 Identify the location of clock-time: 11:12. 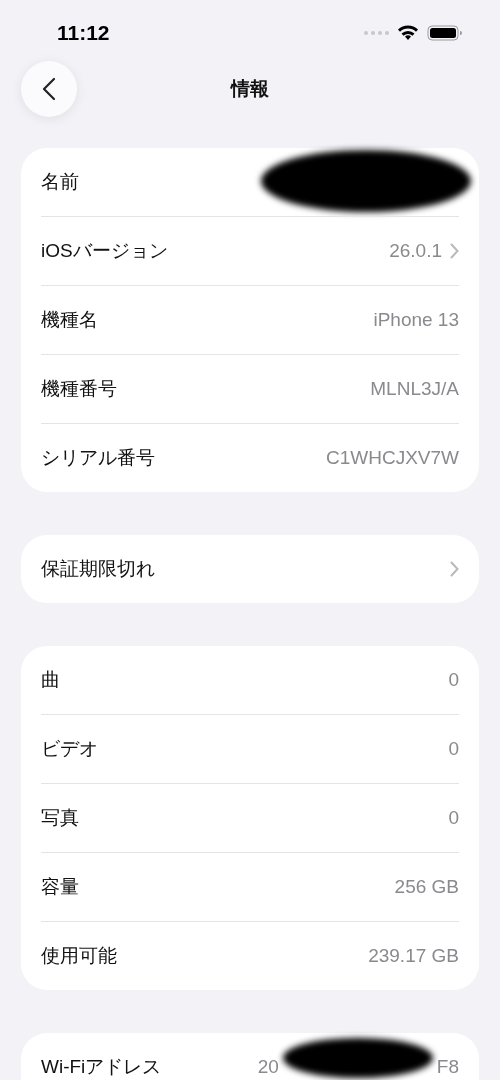
(84, 33).